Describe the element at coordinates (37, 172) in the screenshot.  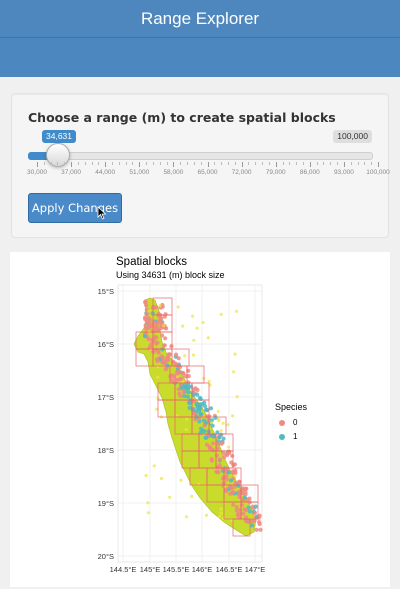
I see `slider-tick-label: 30,000` at that location.